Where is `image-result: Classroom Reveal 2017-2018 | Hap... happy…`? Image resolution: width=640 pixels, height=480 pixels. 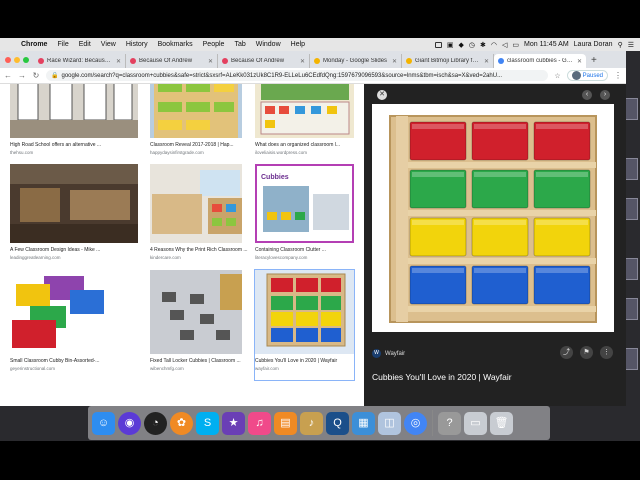
image-result: Classroom Reveal 2017-2018 | Hap... happy… is located at coordinates (196, 124).